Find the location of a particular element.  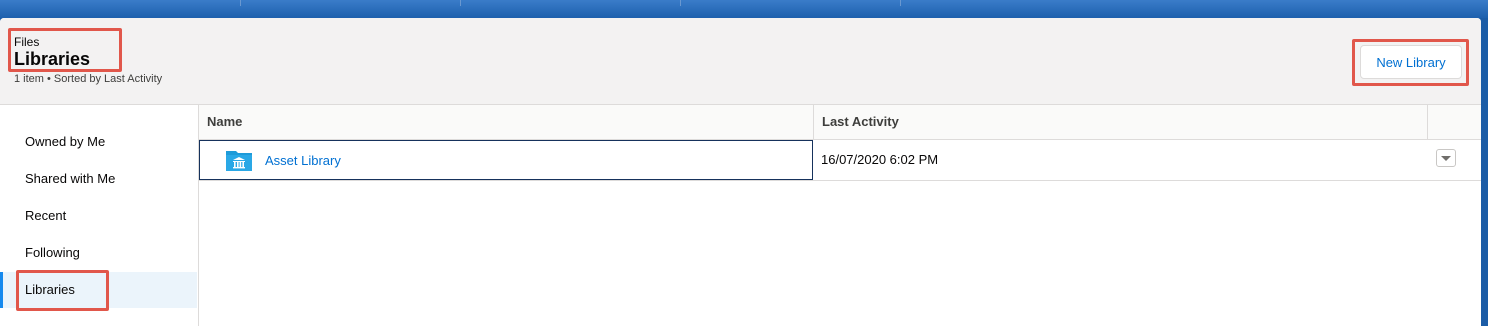

list-subtitle: 1 item • Sorted by Last Activity is located at coordinates (88, 79).